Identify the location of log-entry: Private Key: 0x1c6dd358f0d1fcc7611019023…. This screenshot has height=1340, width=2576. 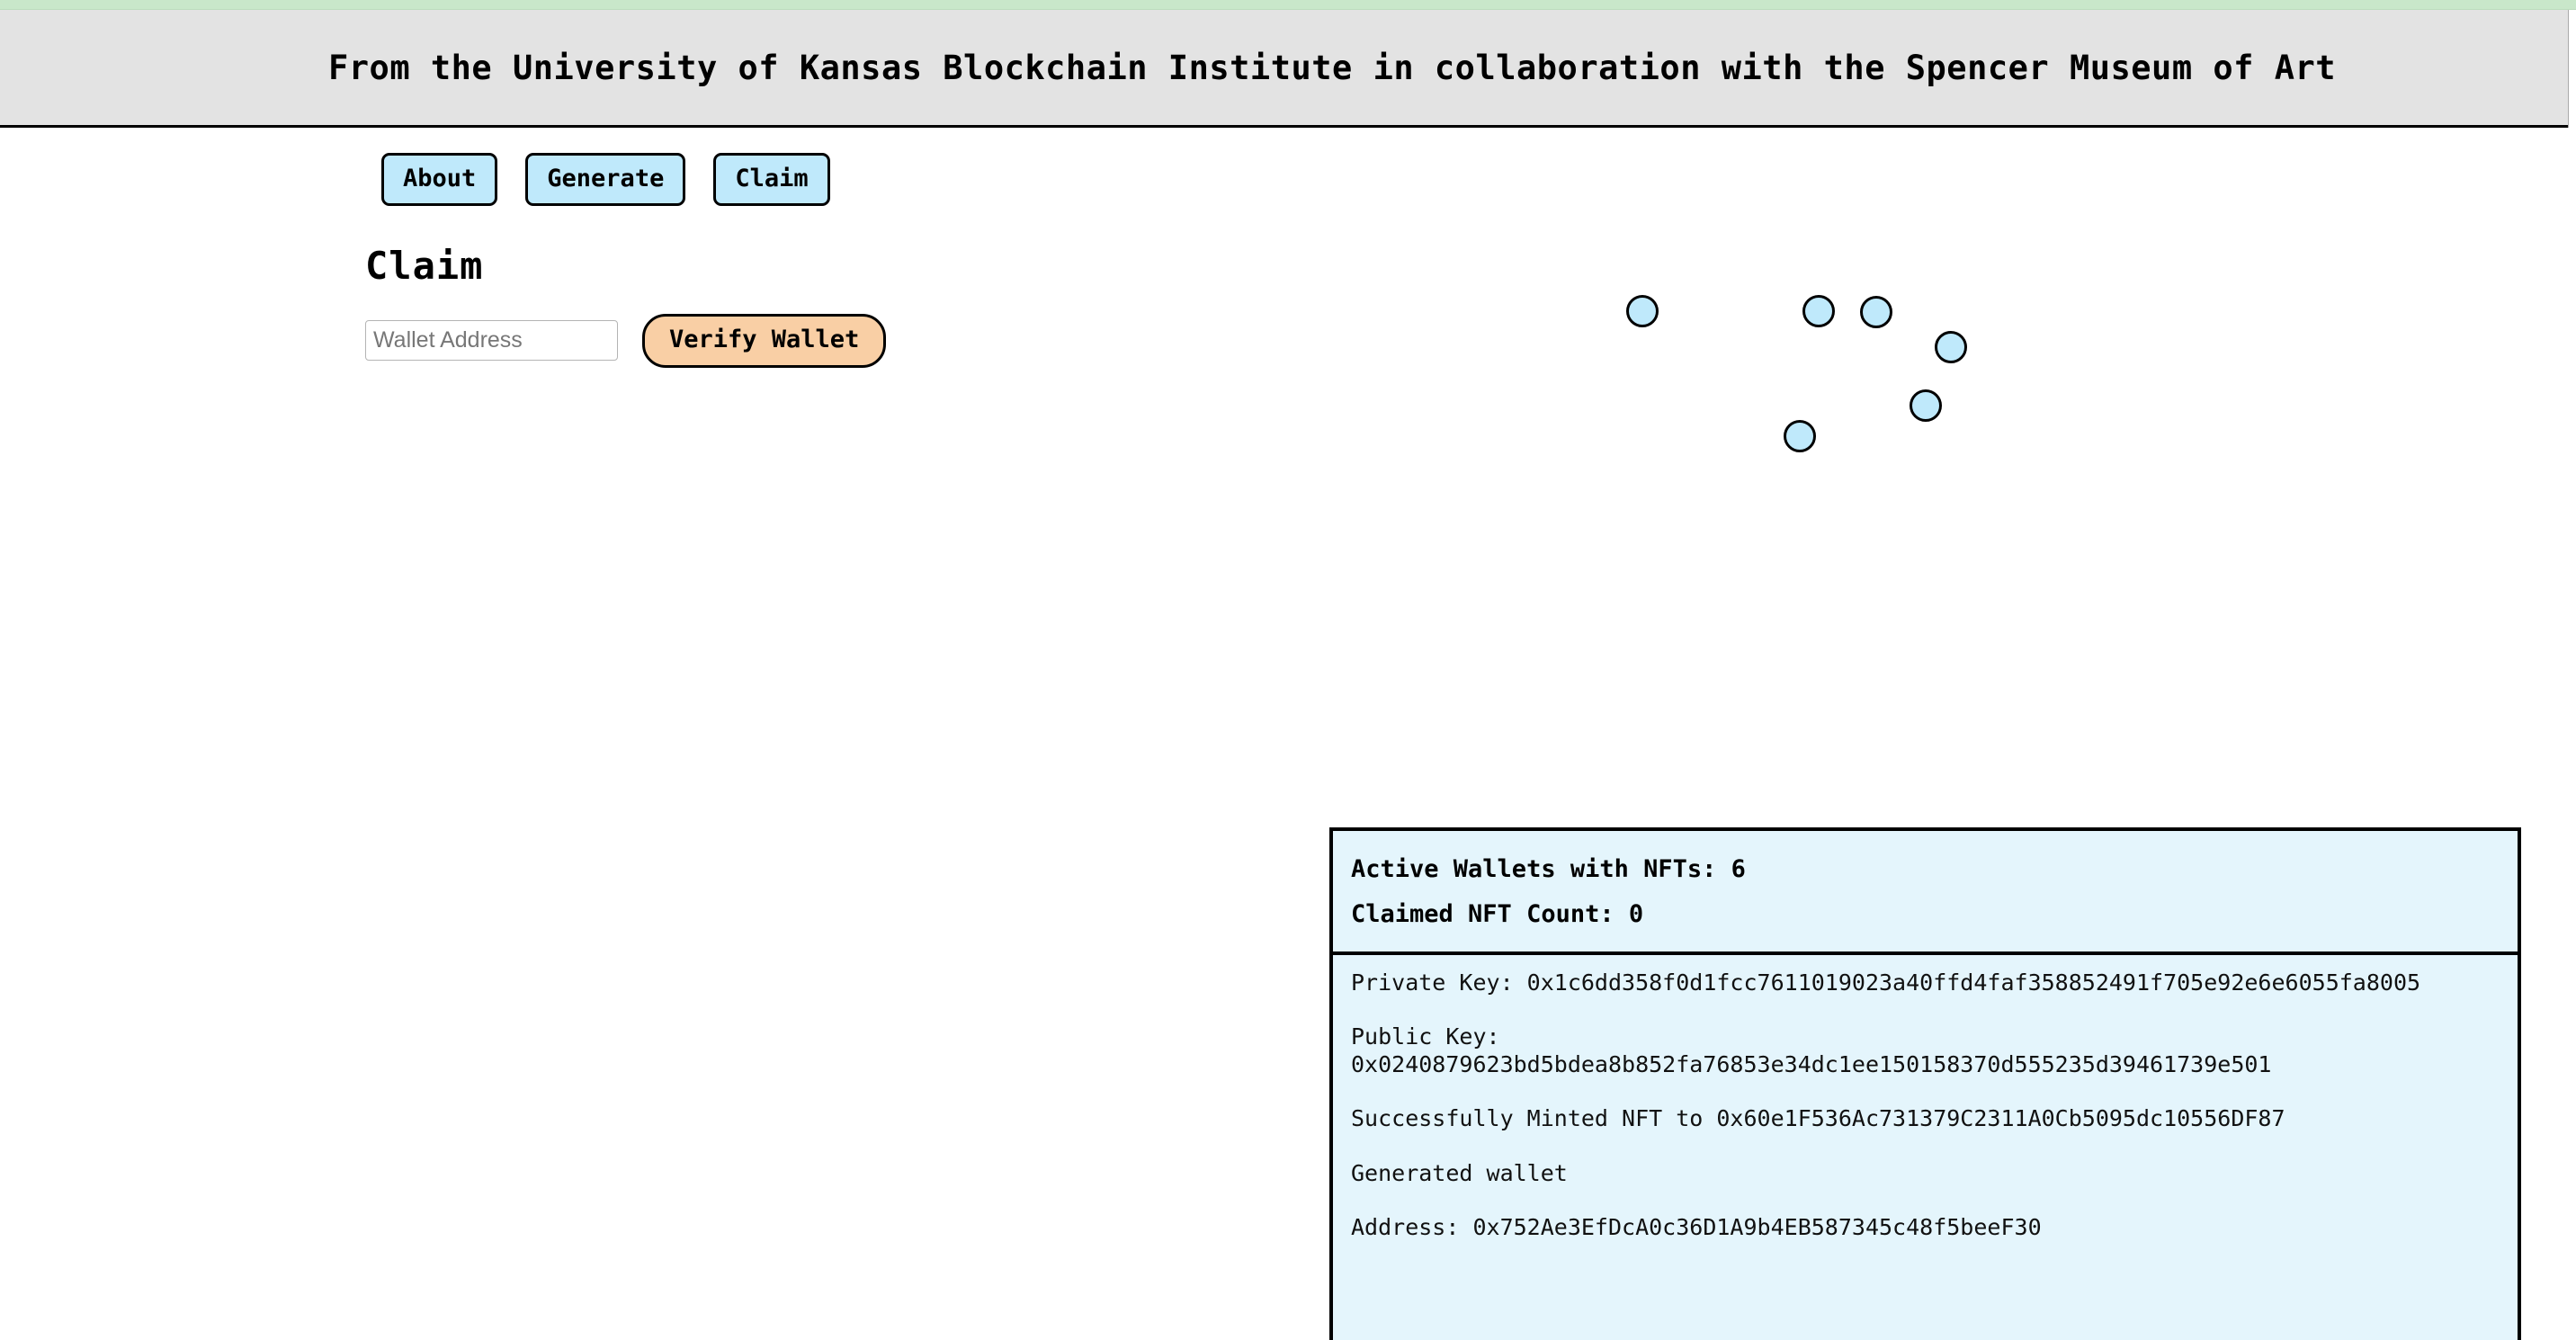
(1886, 983).